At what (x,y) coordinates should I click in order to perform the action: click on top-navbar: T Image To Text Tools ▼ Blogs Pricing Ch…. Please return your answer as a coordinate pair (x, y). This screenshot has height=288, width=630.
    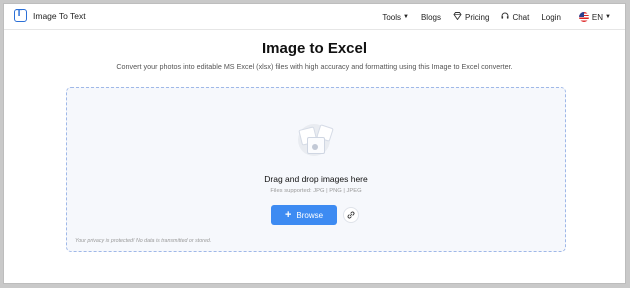
    Looking at the image, I should click on (314, 17).